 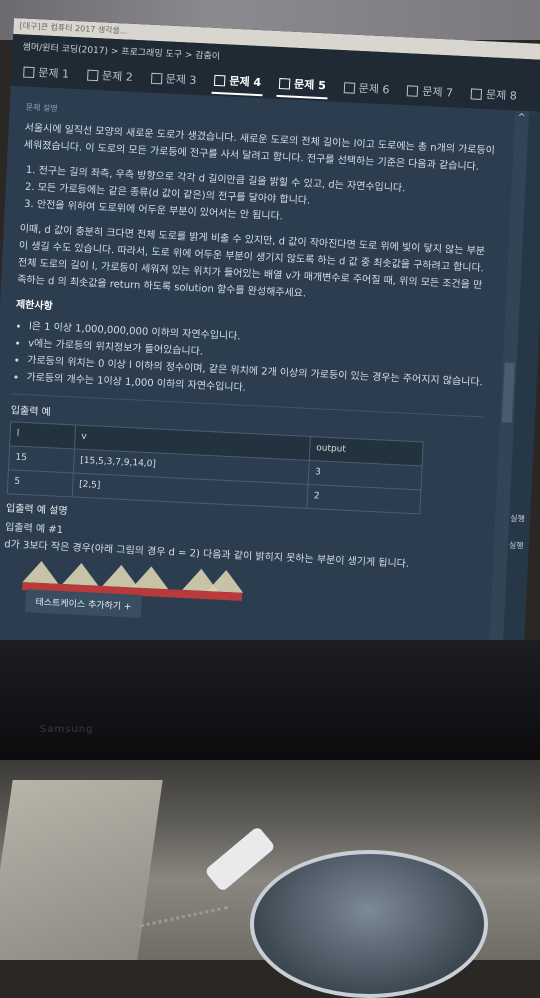 I want to click on tab-label: 문제 2, so click(x=117, y=76).